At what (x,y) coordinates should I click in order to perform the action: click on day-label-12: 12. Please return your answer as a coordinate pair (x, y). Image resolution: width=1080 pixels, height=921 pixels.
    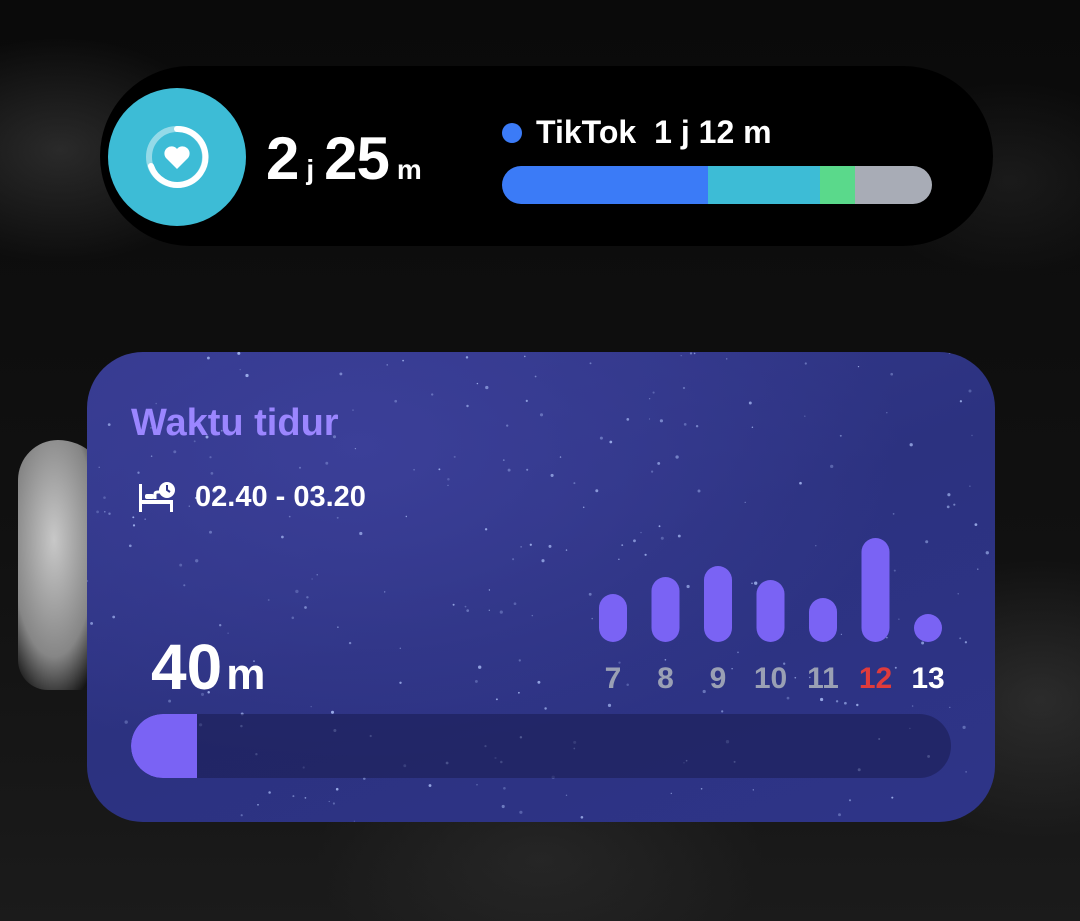
    Looking at the image, I should click on (875, 678).